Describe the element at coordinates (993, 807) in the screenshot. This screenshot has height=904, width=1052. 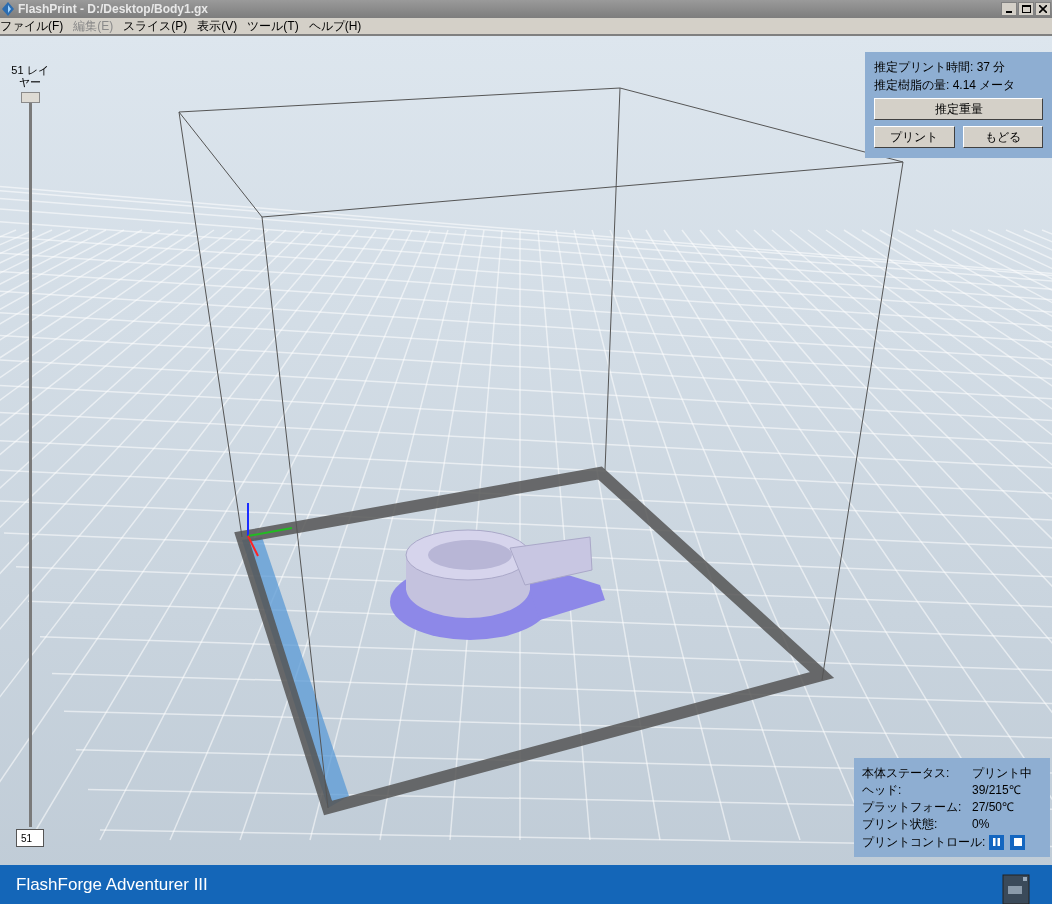
I see `status-value: 27/50℃` at that location.